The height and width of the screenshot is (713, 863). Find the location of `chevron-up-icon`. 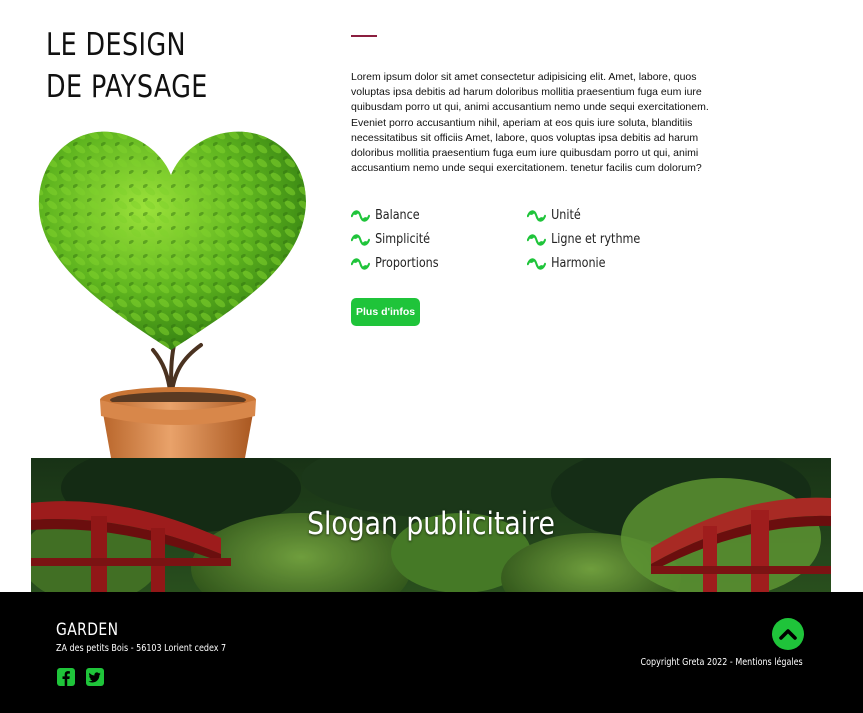

chevron-up-icon is located at coordinates (788, 634).